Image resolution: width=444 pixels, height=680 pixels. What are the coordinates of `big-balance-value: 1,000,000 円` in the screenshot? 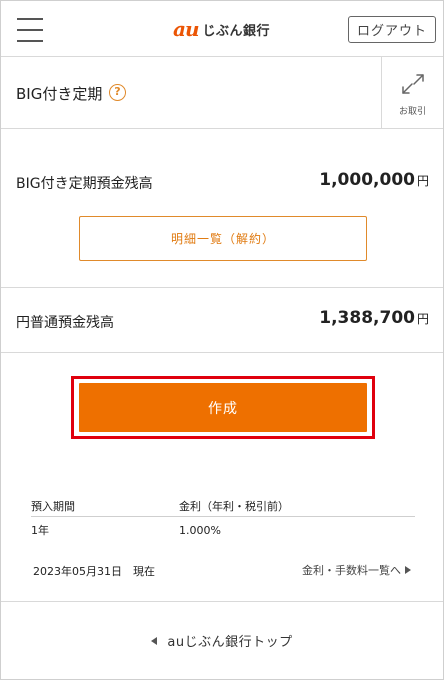 It's located at (374, 180).